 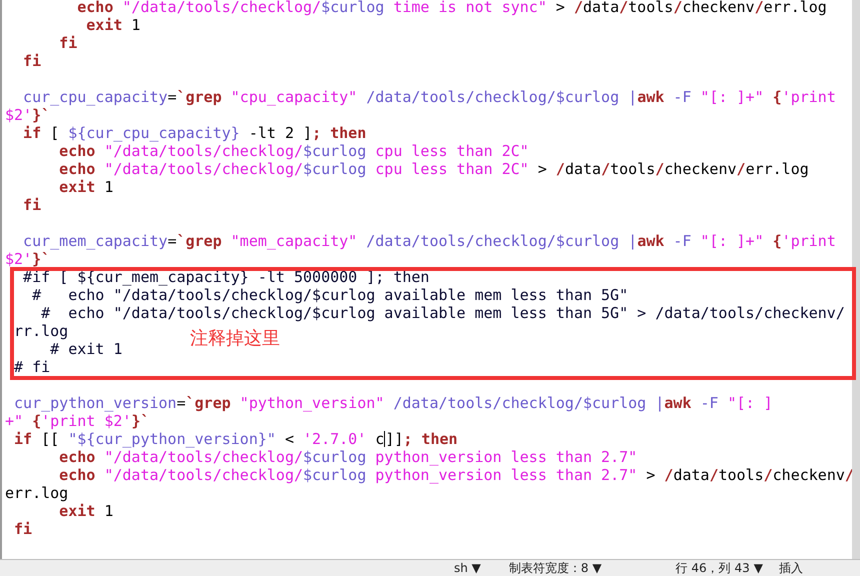 What do you see at coordinates (154, 133) in the screenshot?
I see `code-token: ${cur_cpu_capacity}` at bounding box center [154, 133].